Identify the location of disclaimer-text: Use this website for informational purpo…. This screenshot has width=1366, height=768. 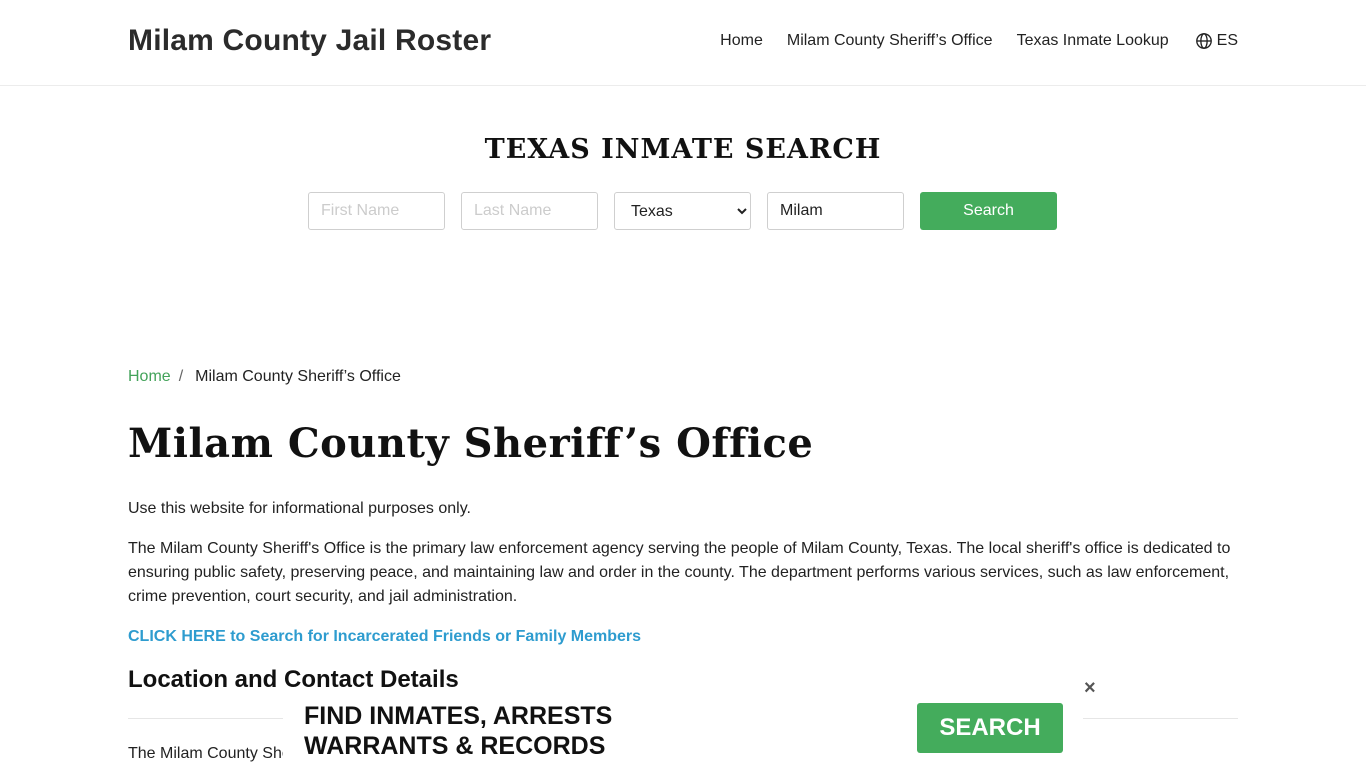
(299, 508).